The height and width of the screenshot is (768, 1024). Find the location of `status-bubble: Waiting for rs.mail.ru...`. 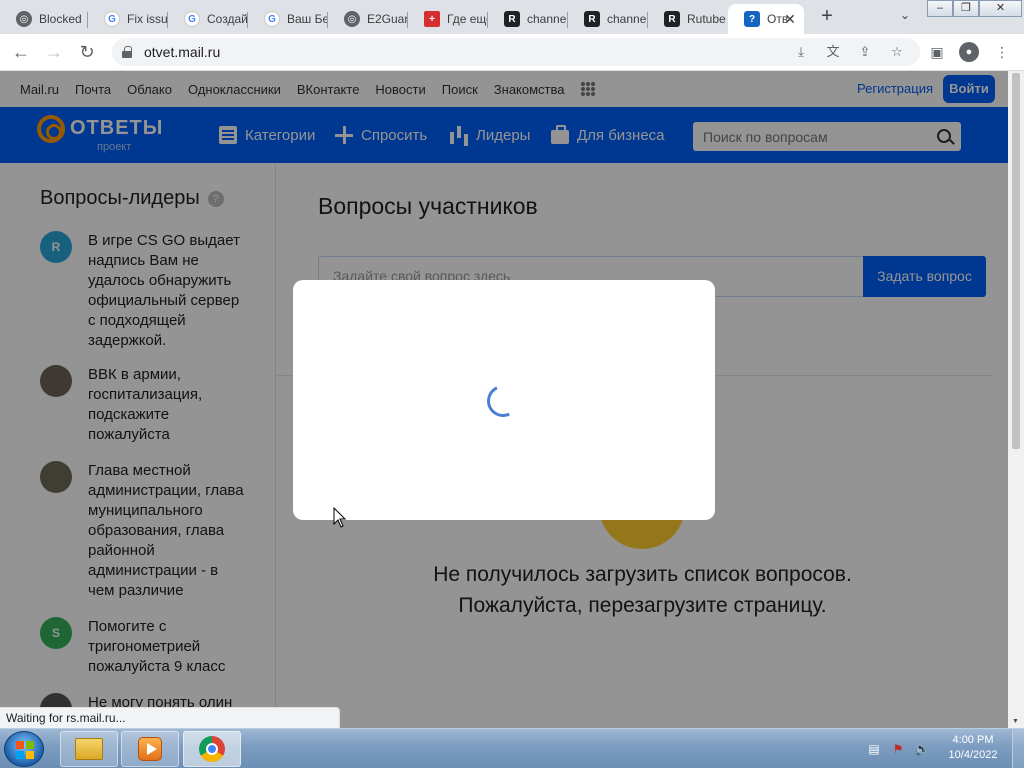

status-bubble: Waiting for rs.mail.ru... is located at coordinates (170, 717).